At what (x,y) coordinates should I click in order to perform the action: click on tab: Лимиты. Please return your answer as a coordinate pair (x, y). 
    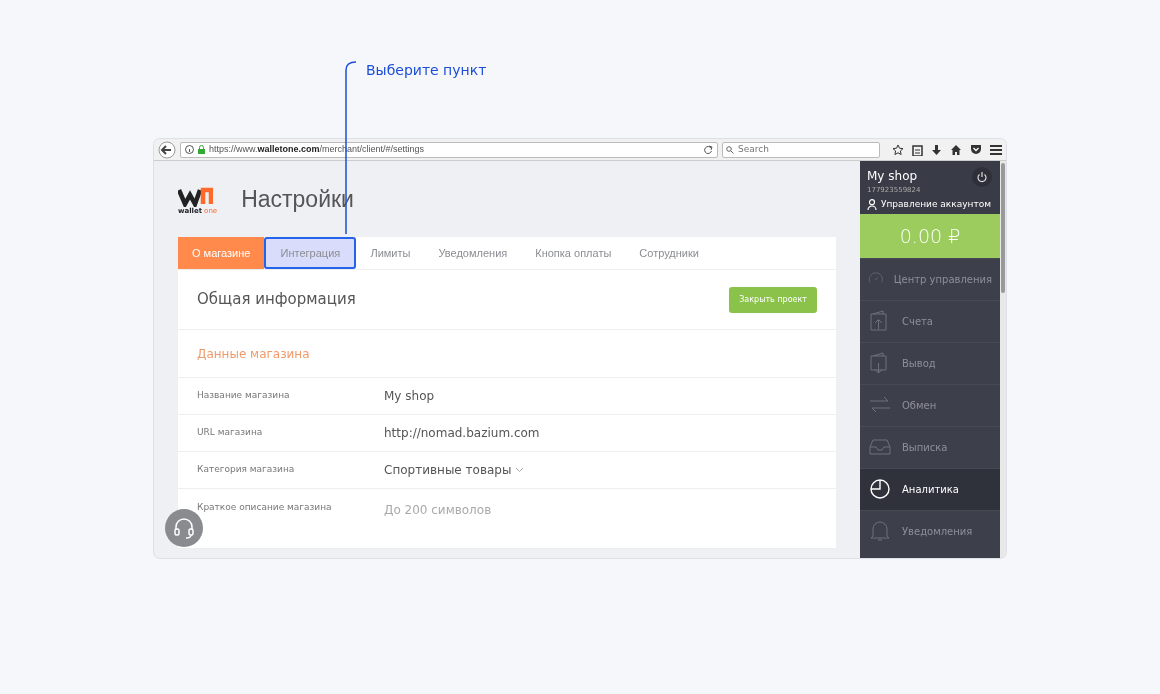
    Looking at the image, I should click on (390, 253).